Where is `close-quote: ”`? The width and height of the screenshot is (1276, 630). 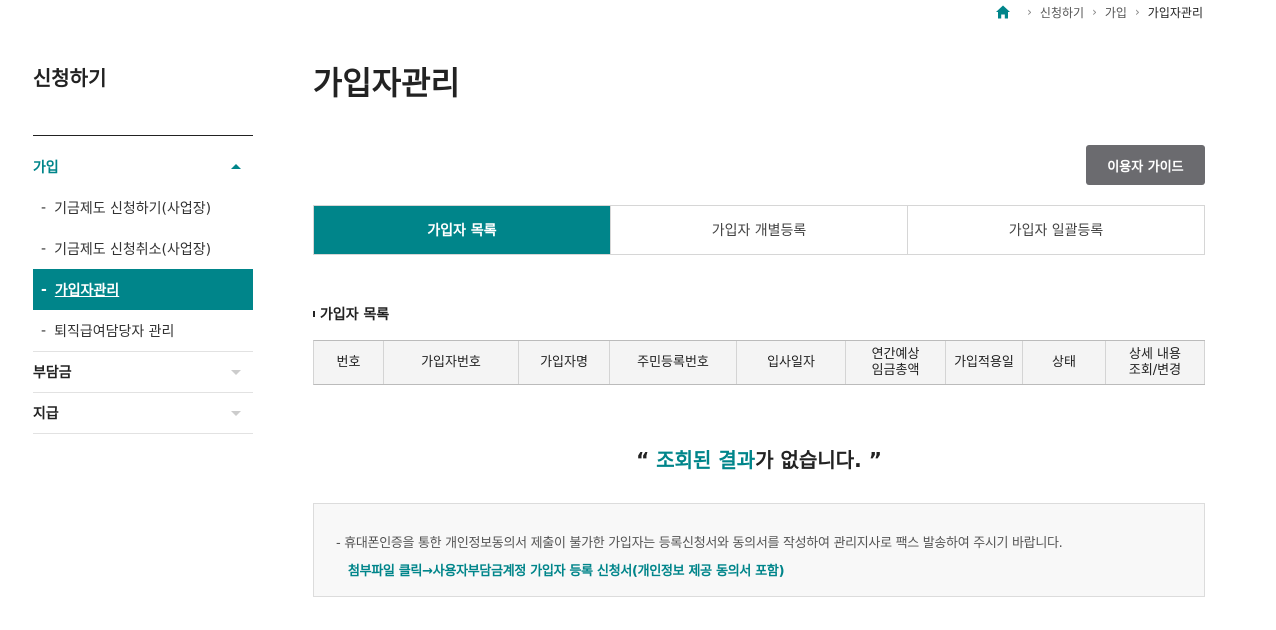
close-quote: ” is located at coordinates (875, 460).